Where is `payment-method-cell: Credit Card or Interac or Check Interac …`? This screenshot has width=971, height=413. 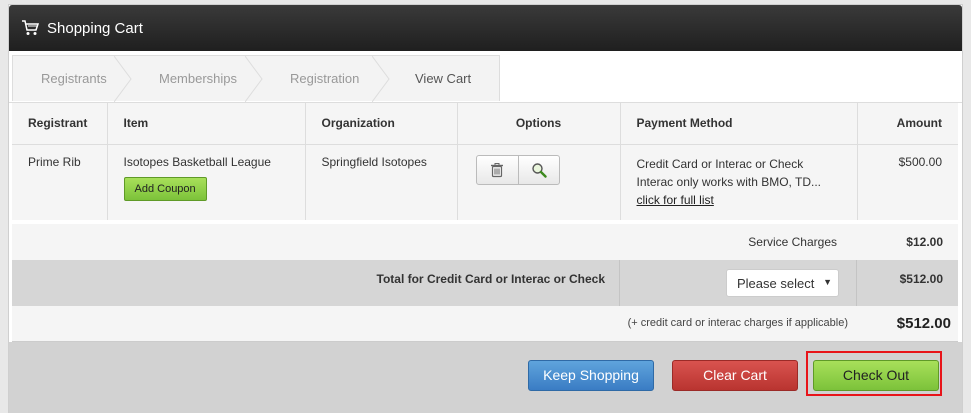
payment-method-cell: Credit Card or Interac or Check Interac … is located at coordinates (739, 182).